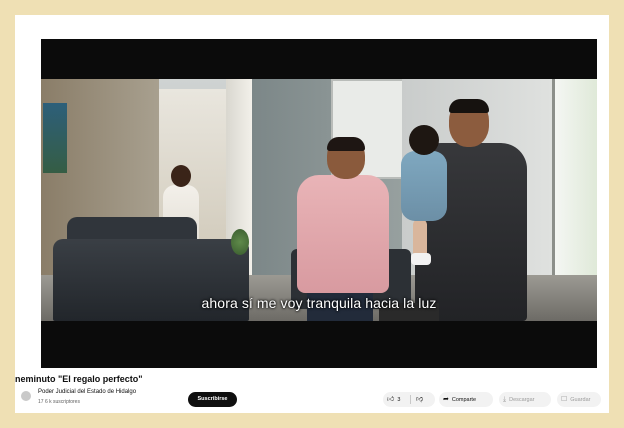 The height and width of the screenshot is (428, 624). I want to click on scene-painting, so click(55, 138).